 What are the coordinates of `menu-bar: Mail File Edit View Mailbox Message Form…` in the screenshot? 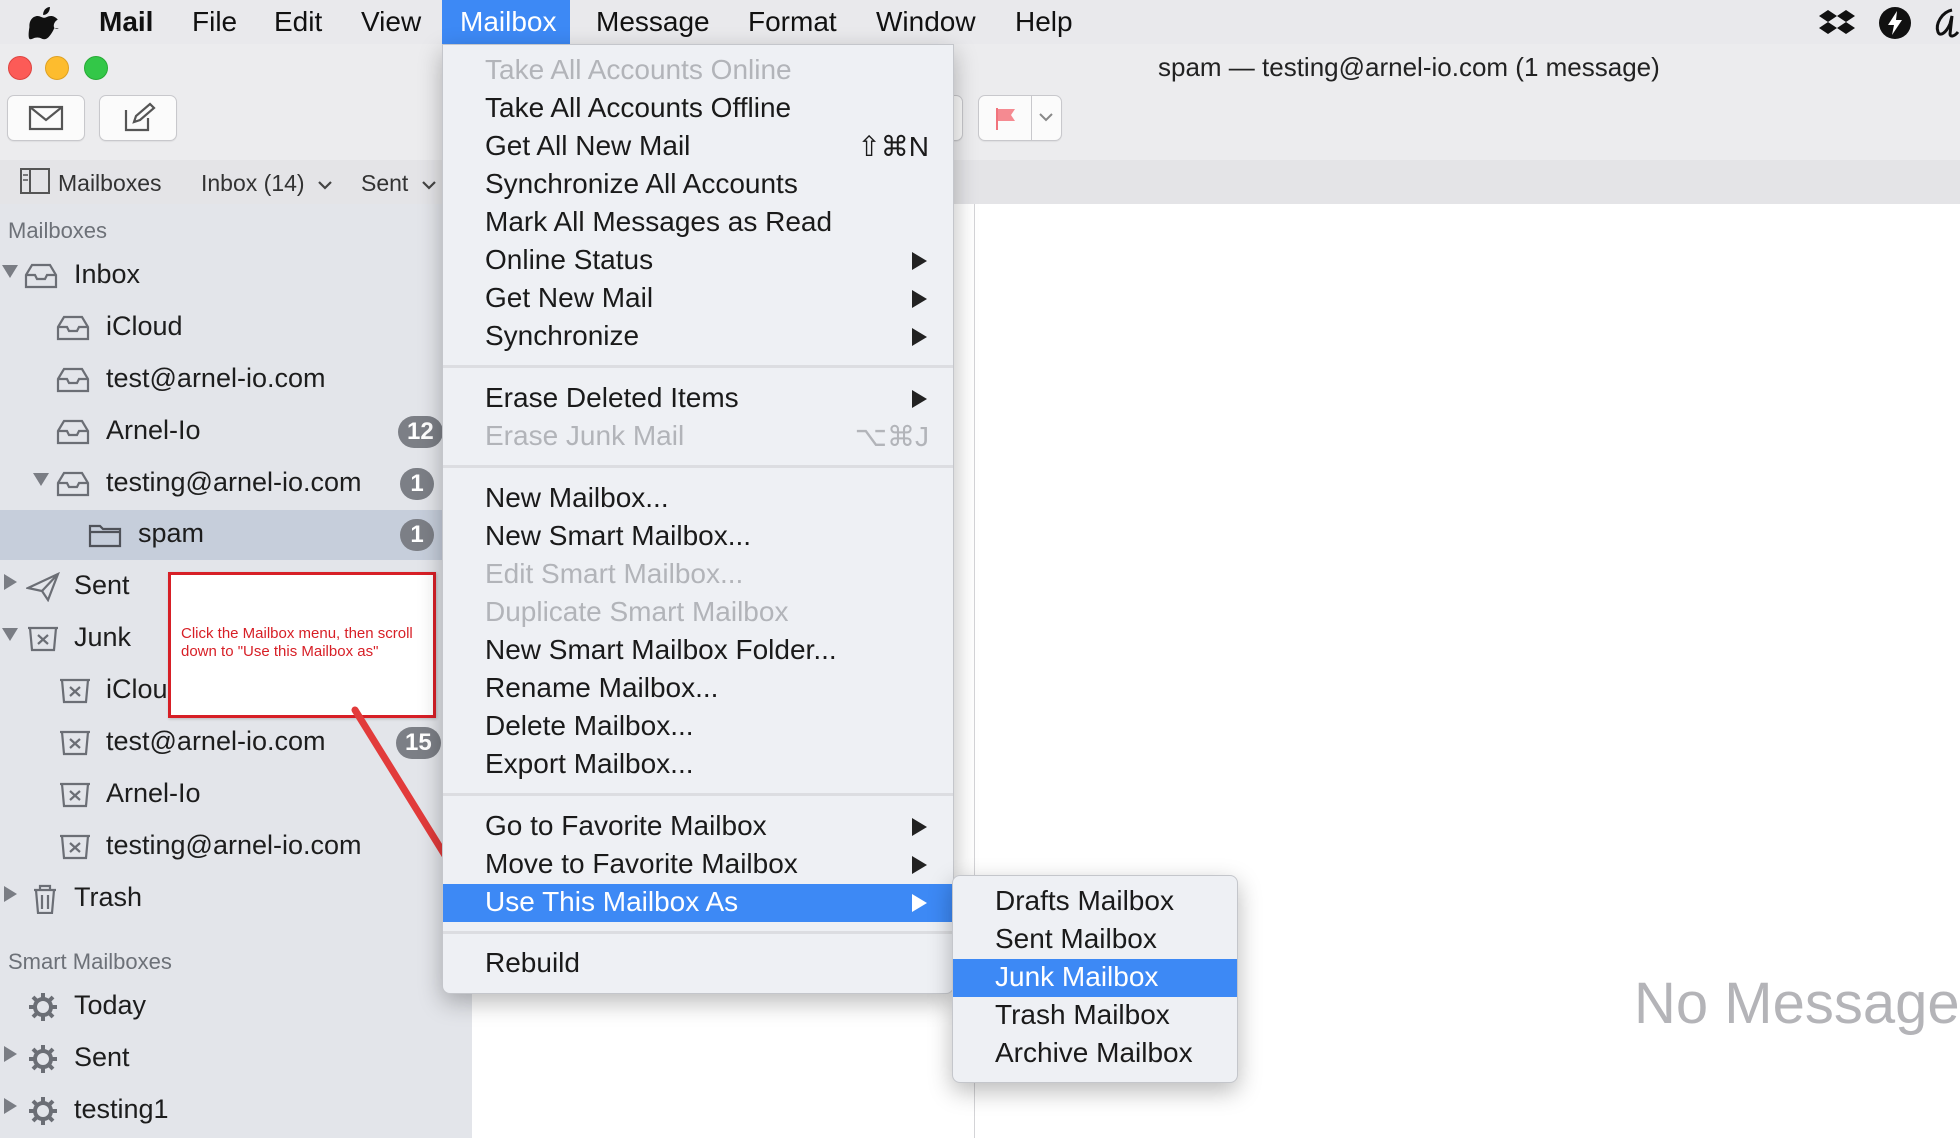 It's located at (980, 22).